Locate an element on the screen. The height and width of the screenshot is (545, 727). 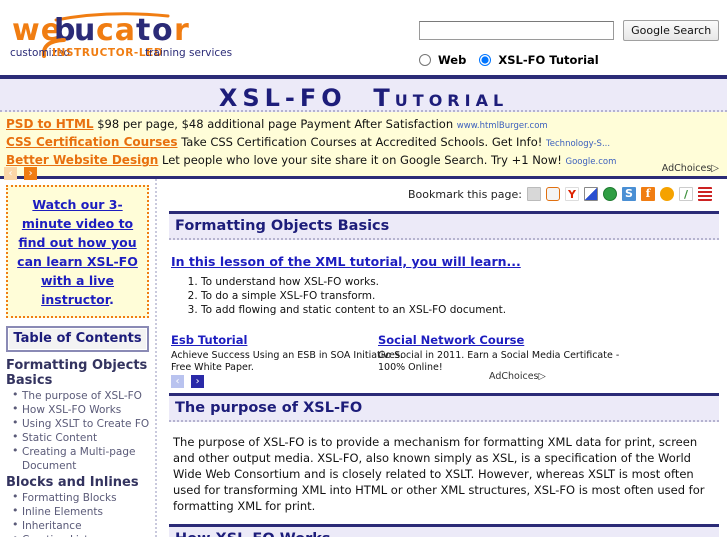
mid-ad-prev-button: ‹ is located at coordinates (177, 381).